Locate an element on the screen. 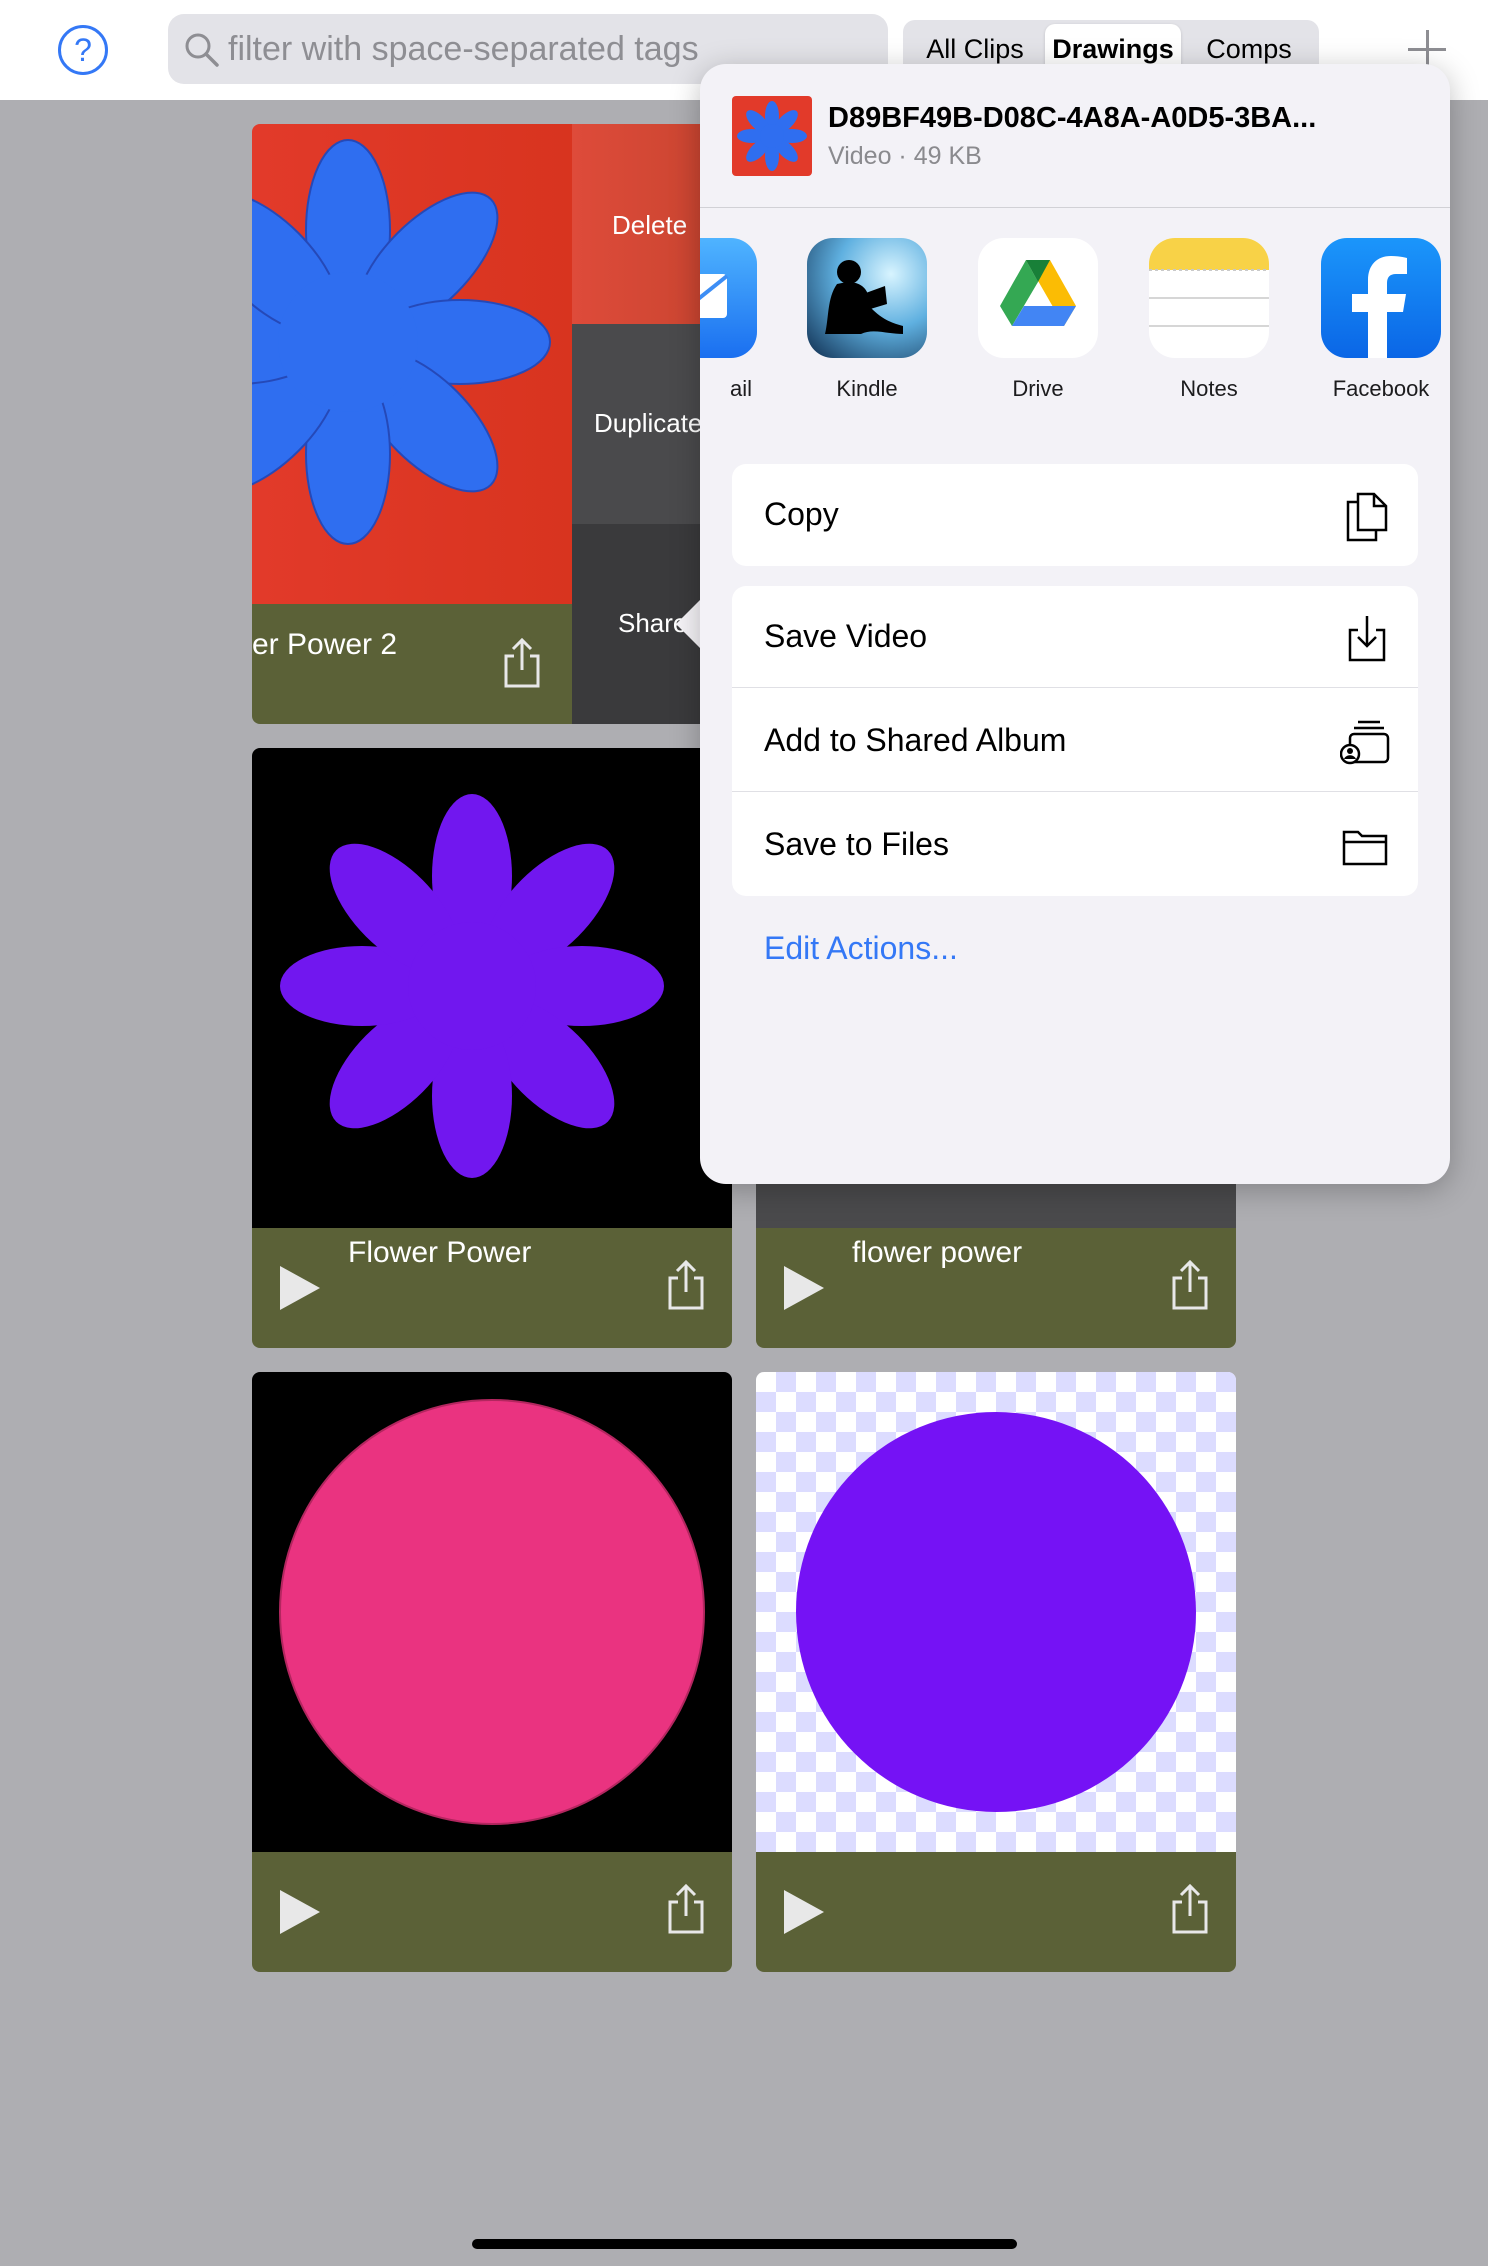 This screenshot has height=2266, width=1488. popover-arrow is located at coordinates (689, 624).